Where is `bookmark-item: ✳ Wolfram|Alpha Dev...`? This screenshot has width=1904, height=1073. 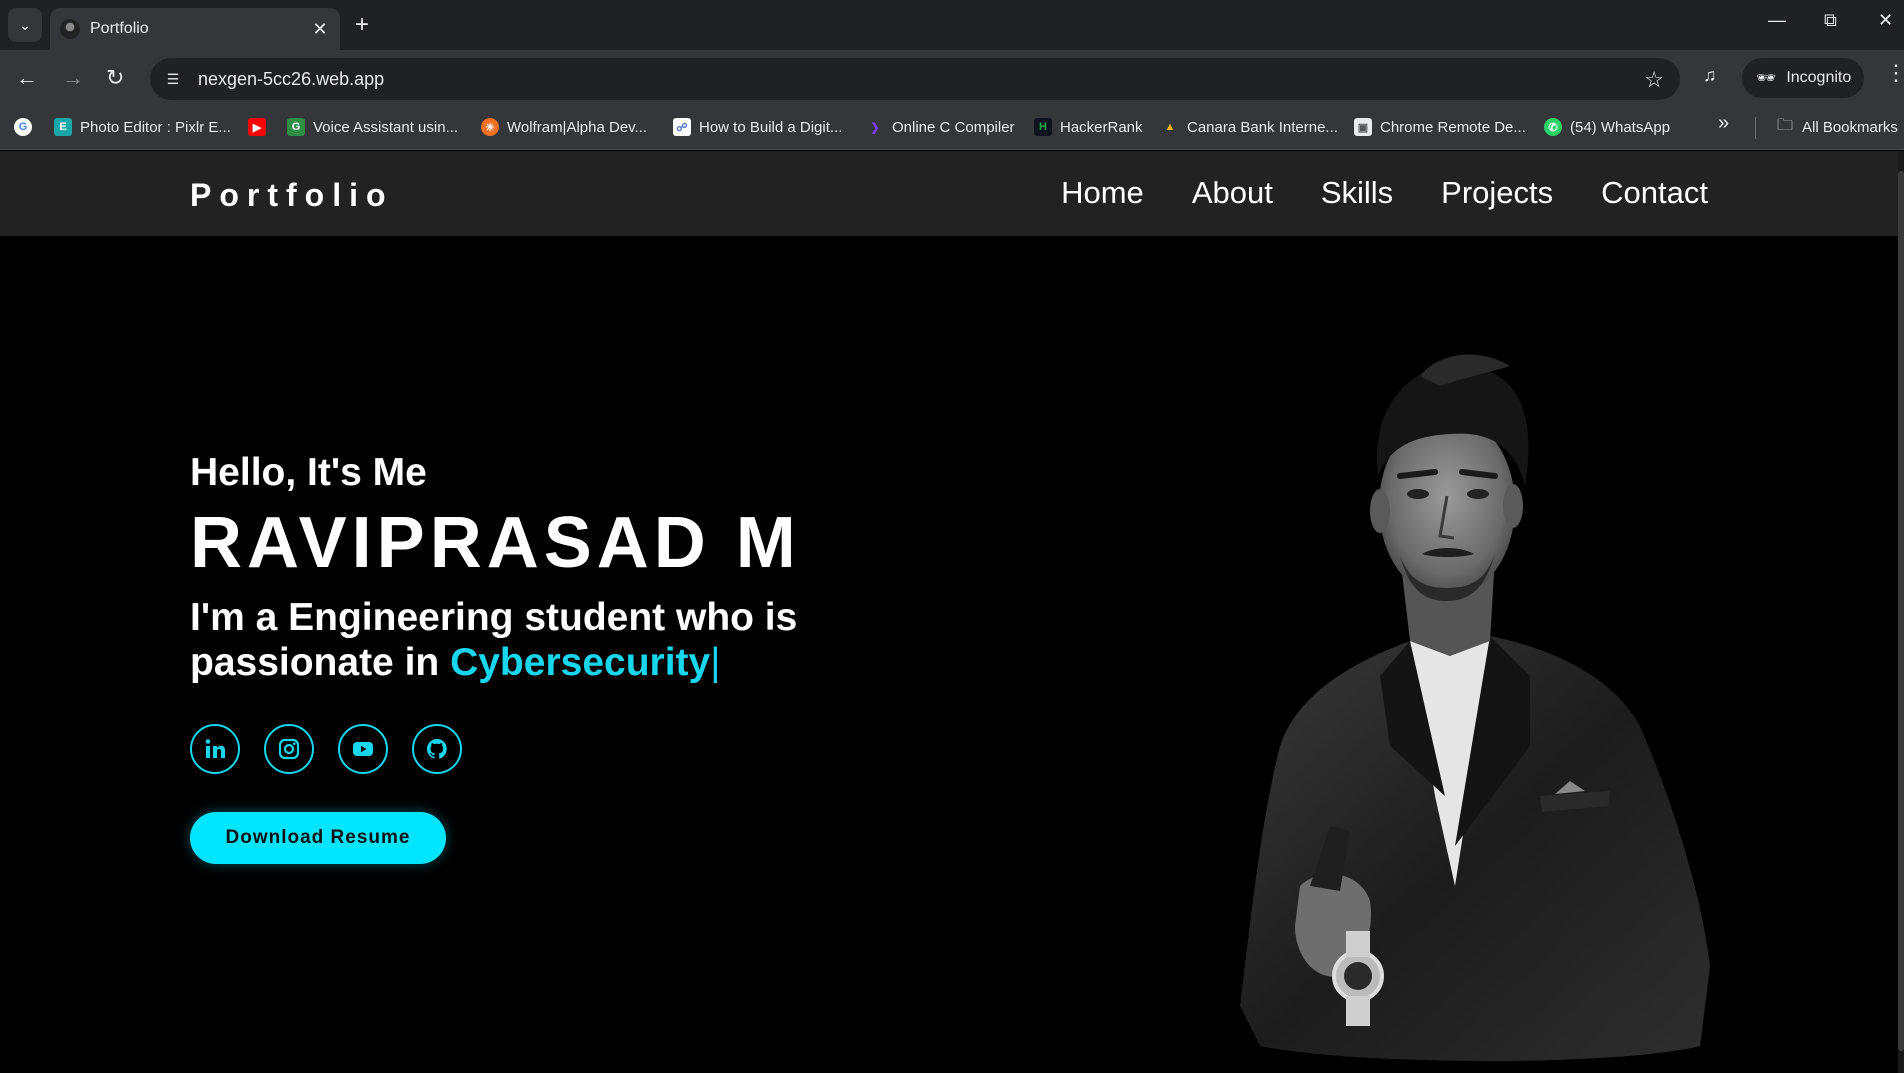 bookmark-item: ✳ Wolfram|Alpha Dev... is located at coordinates (564, 127).